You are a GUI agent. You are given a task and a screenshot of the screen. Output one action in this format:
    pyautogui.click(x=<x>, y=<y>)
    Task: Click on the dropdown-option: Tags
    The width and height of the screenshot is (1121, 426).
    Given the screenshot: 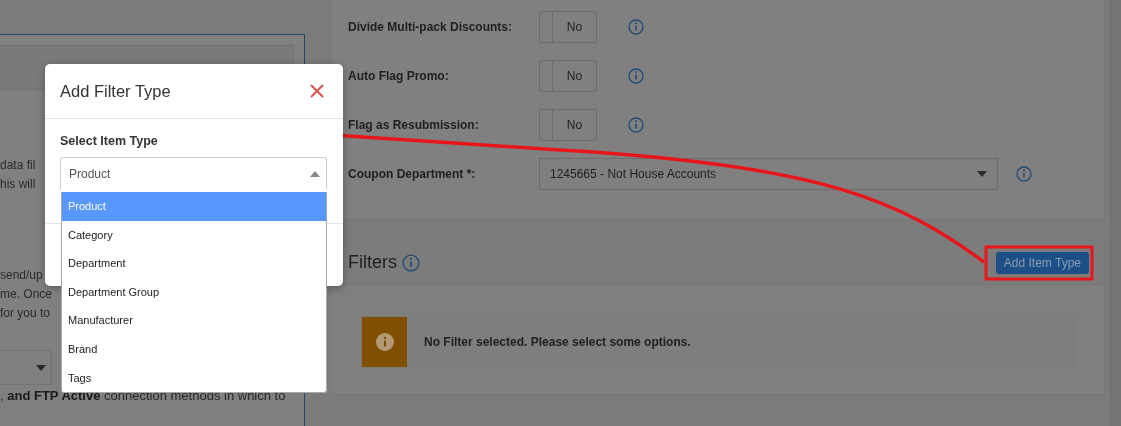 What is the action you would take?
    pyautogui.click(x=194, y=378)
    